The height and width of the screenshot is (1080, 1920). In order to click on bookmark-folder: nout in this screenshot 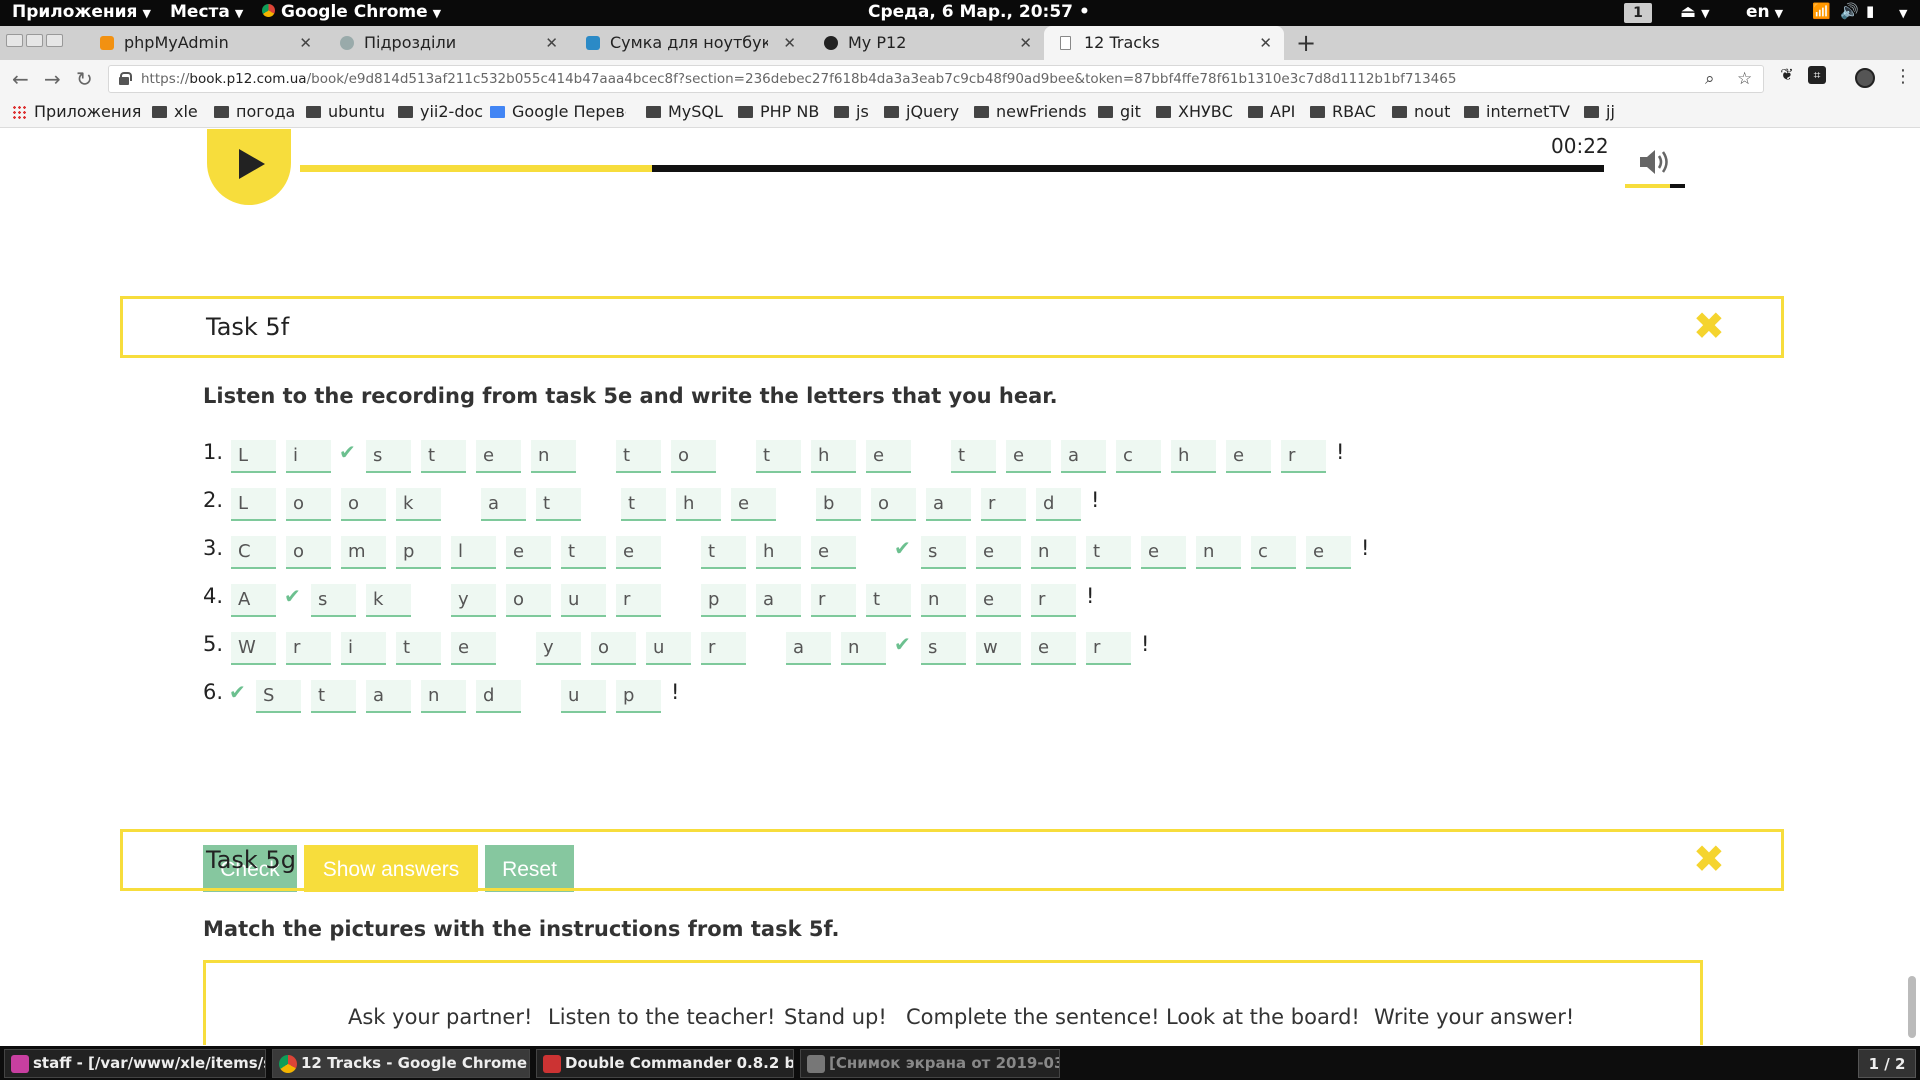, I will do `click(1421, 111)`.